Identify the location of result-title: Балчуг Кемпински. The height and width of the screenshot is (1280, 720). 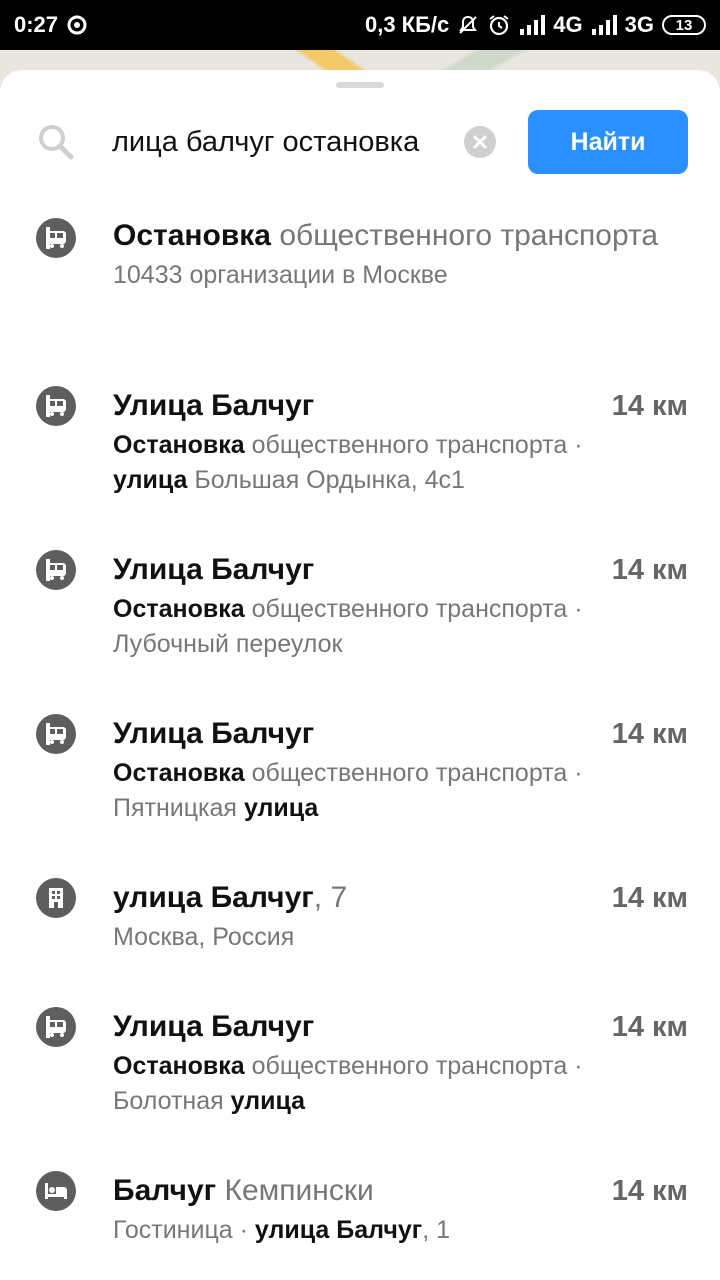
(243, 1190).